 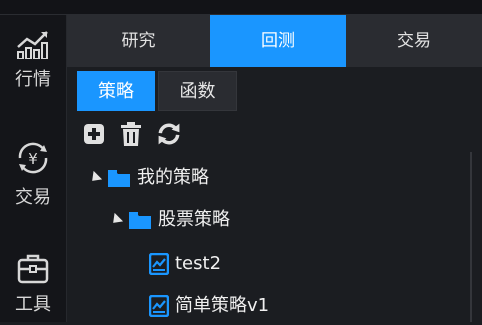 What do you see at coordinates (173, 177) in the screenshot?
I see `tree-node-label: 我的策略` at bounding box center [173, 177].